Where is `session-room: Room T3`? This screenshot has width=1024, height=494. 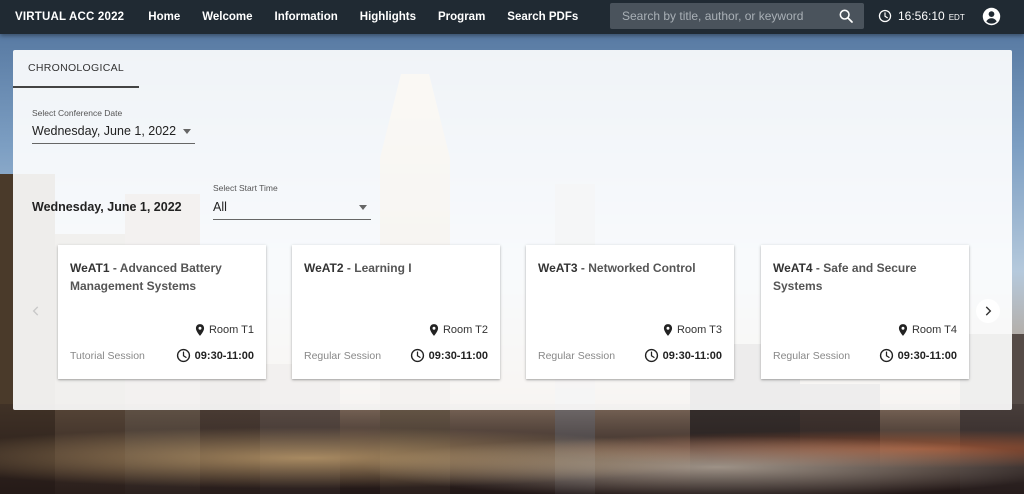 session-room: Room T3 is located at coordinates (691, 330).